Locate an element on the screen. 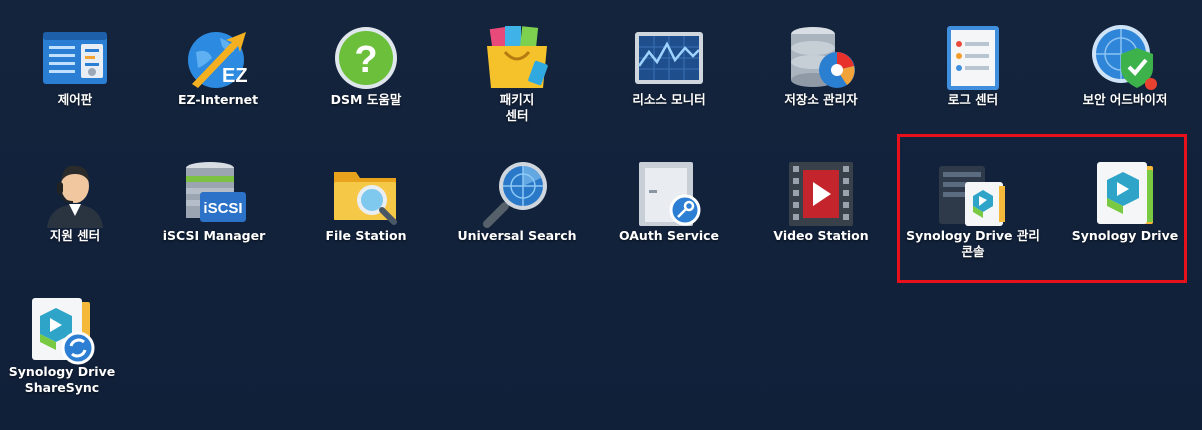 The image size is (1202, 430). oauth-service-icon is located at coordinates (669, 194).